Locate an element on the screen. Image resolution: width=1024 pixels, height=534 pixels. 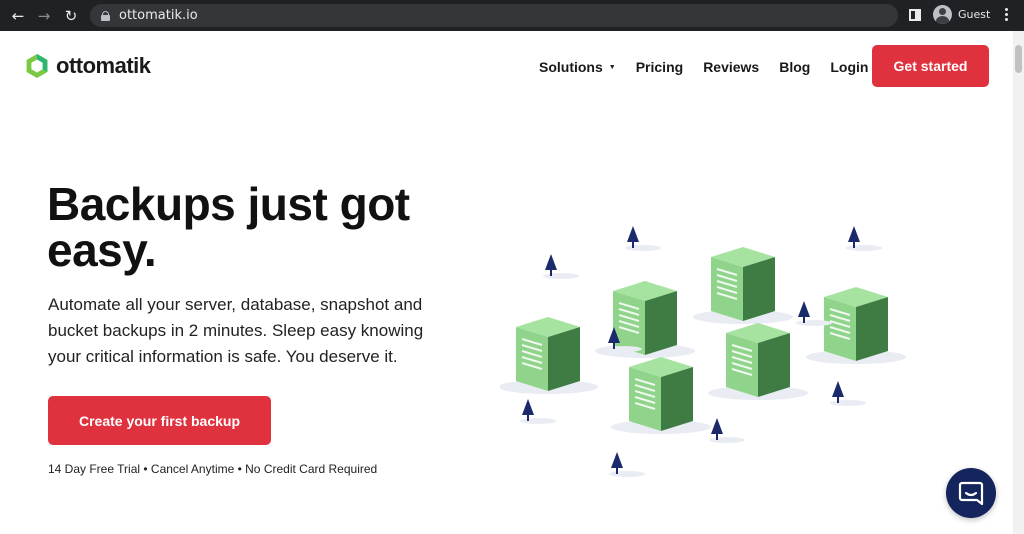
scrollbar-thumb is located at coordinates (1018, 59).